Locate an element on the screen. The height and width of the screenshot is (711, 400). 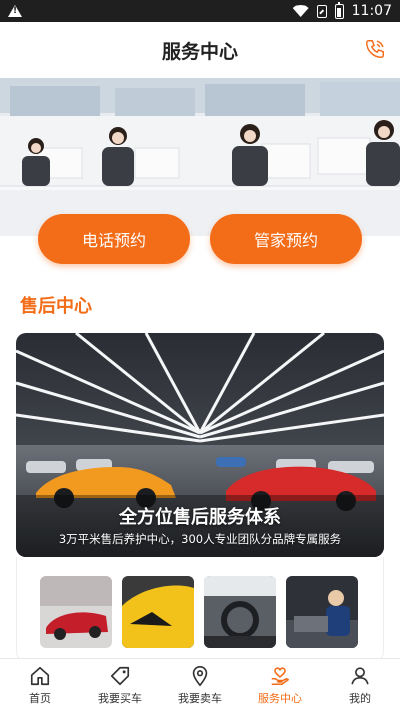
thumbnail-list is located at coordinates (199, 612).